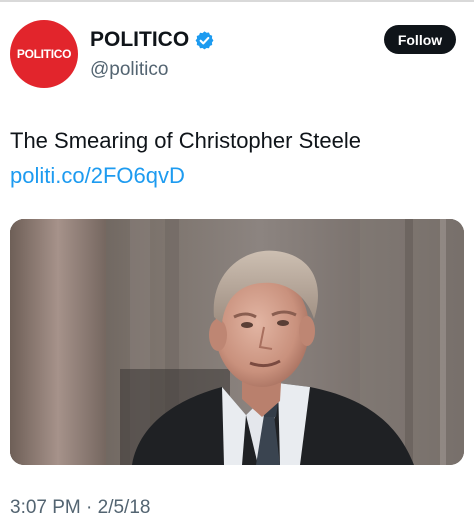 The image size is (474, 532). I want to click on verified-badge-icon, so click(204, 40).